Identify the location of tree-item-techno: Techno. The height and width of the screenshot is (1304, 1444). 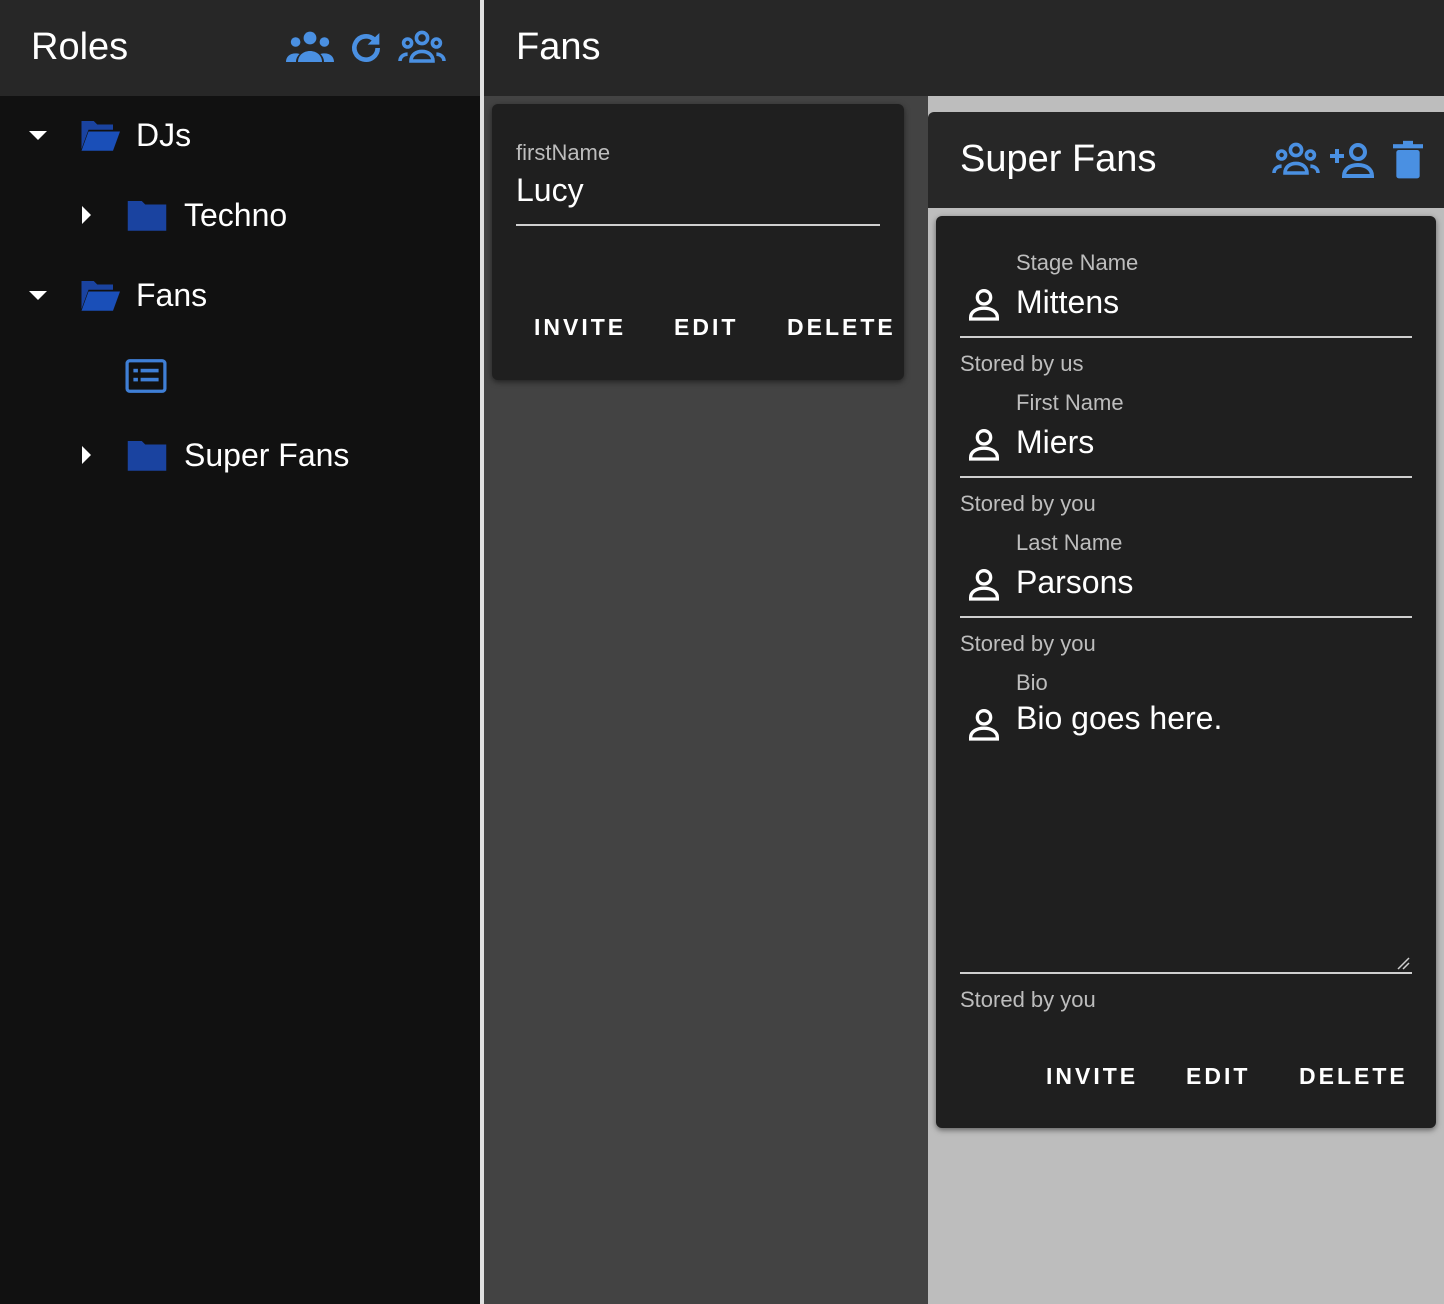
(180, 215).